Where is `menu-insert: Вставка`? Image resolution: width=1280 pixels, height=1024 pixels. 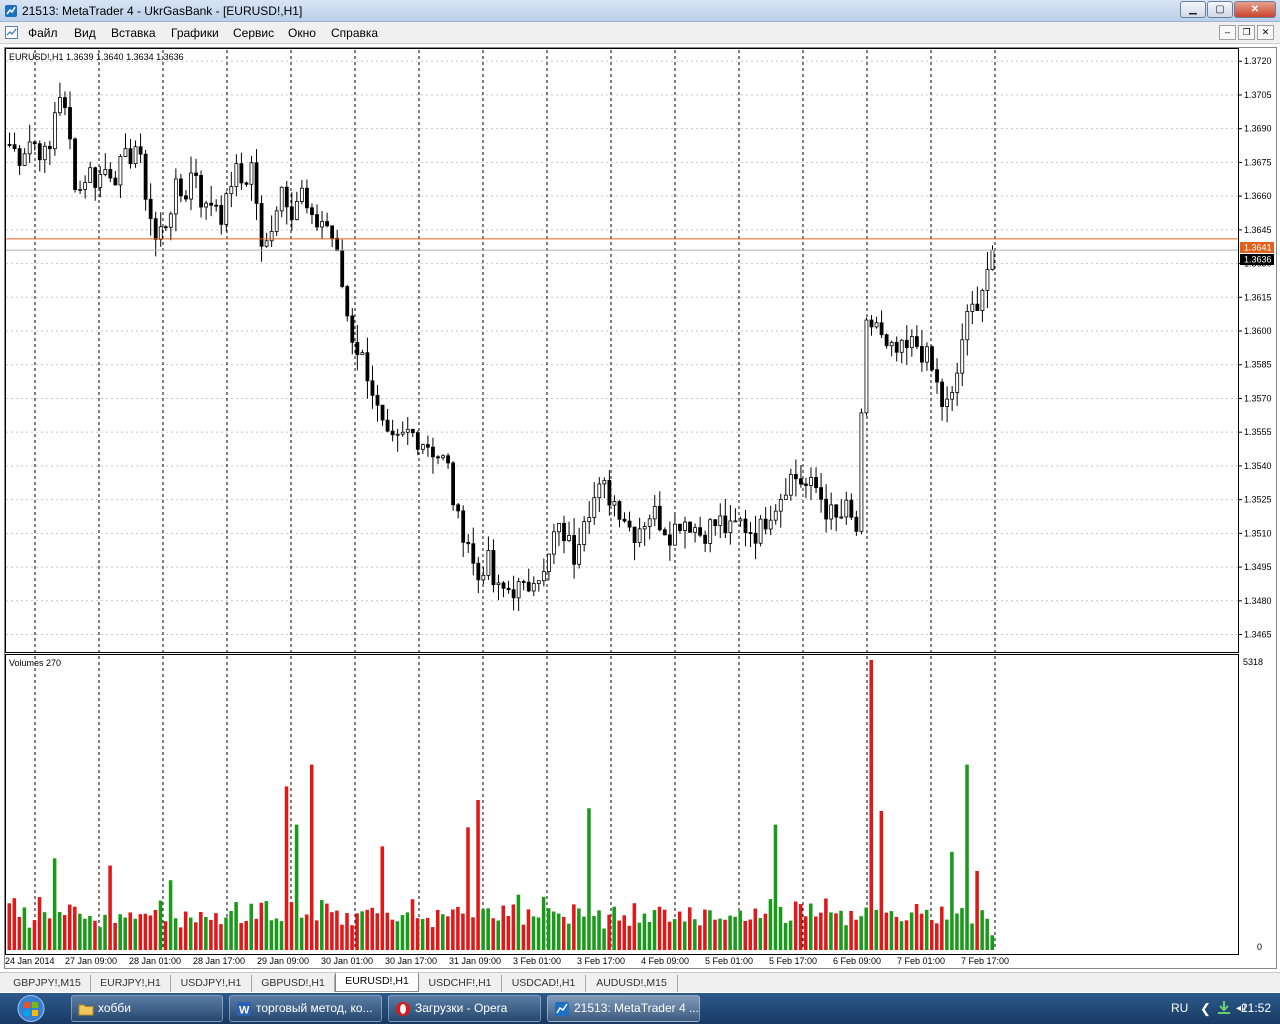 menu-insert: Вставка is located at coordinates (133, 33).